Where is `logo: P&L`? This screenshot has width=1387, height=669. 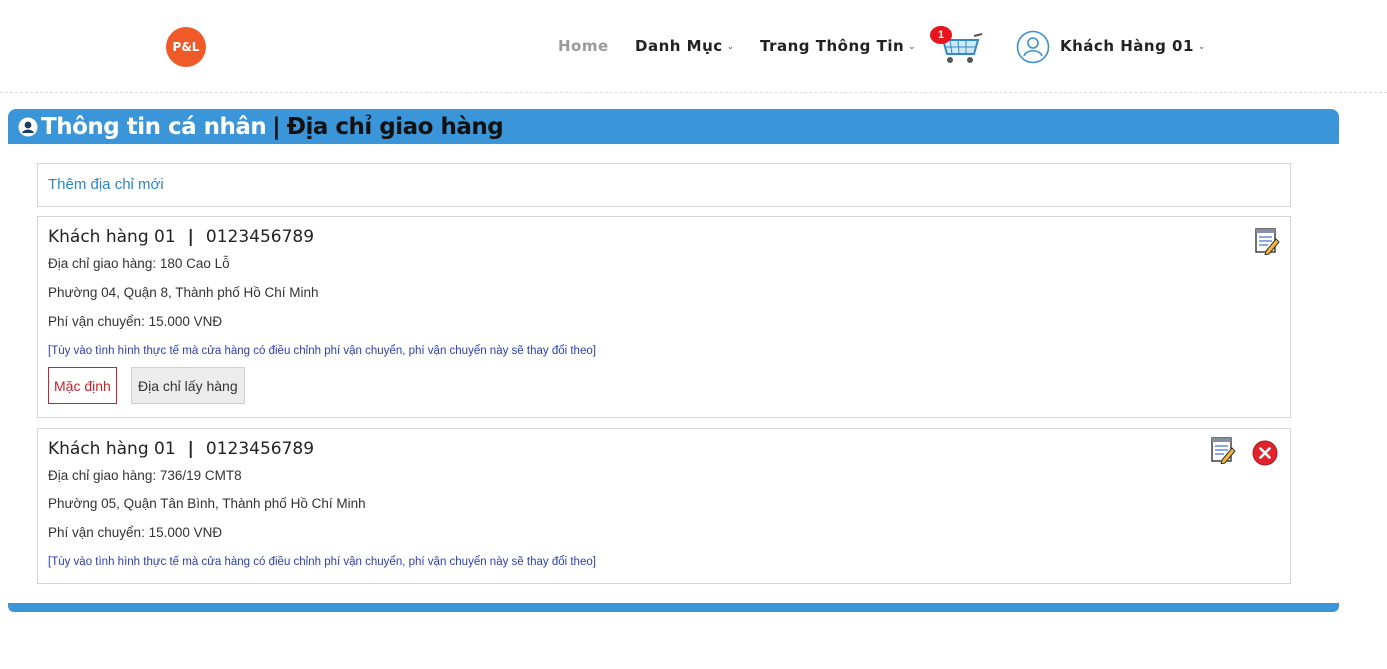 logo: P&L is located at coordinates (186, 47).